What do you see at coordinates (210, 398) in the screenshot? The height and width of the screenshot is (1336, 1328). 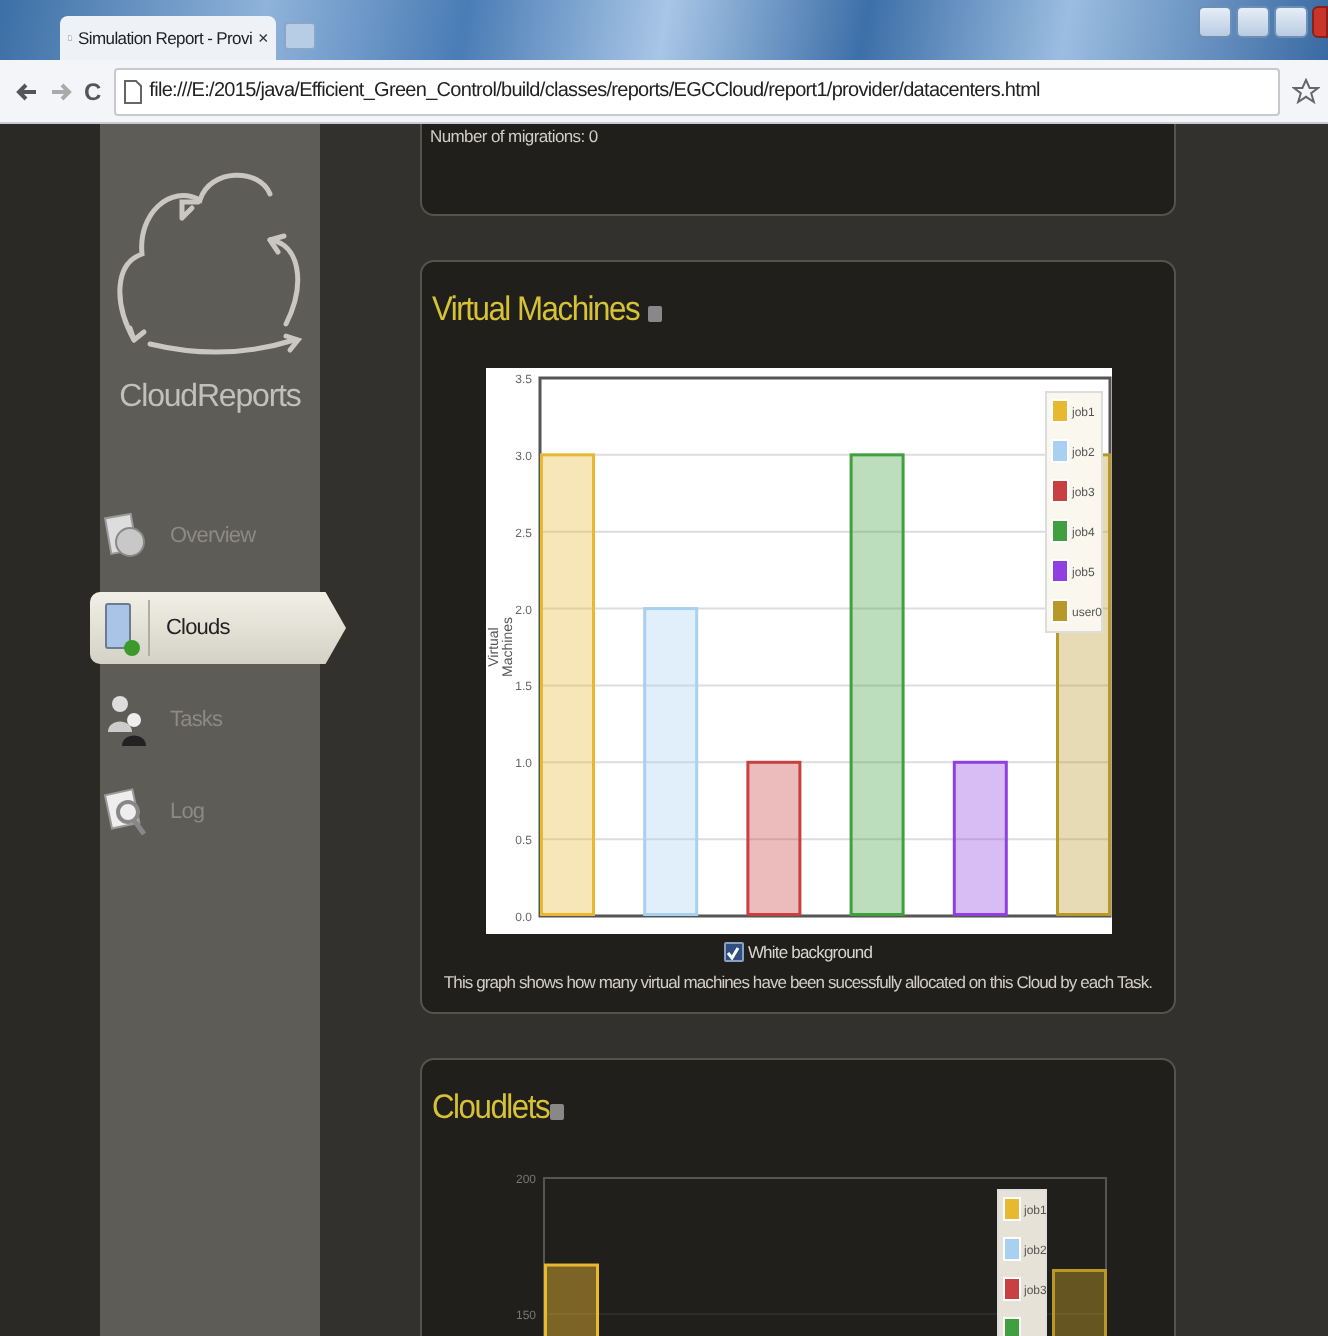 I see `logo-text: CloudReports` at bounding box center [210, 398].